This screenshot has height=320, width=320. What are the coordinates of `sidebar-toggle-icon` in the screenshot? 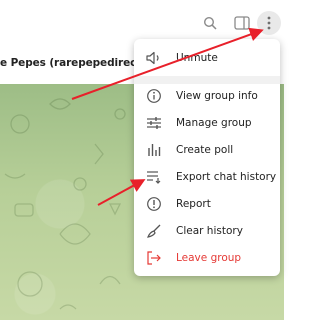 It's located at (242, 23).